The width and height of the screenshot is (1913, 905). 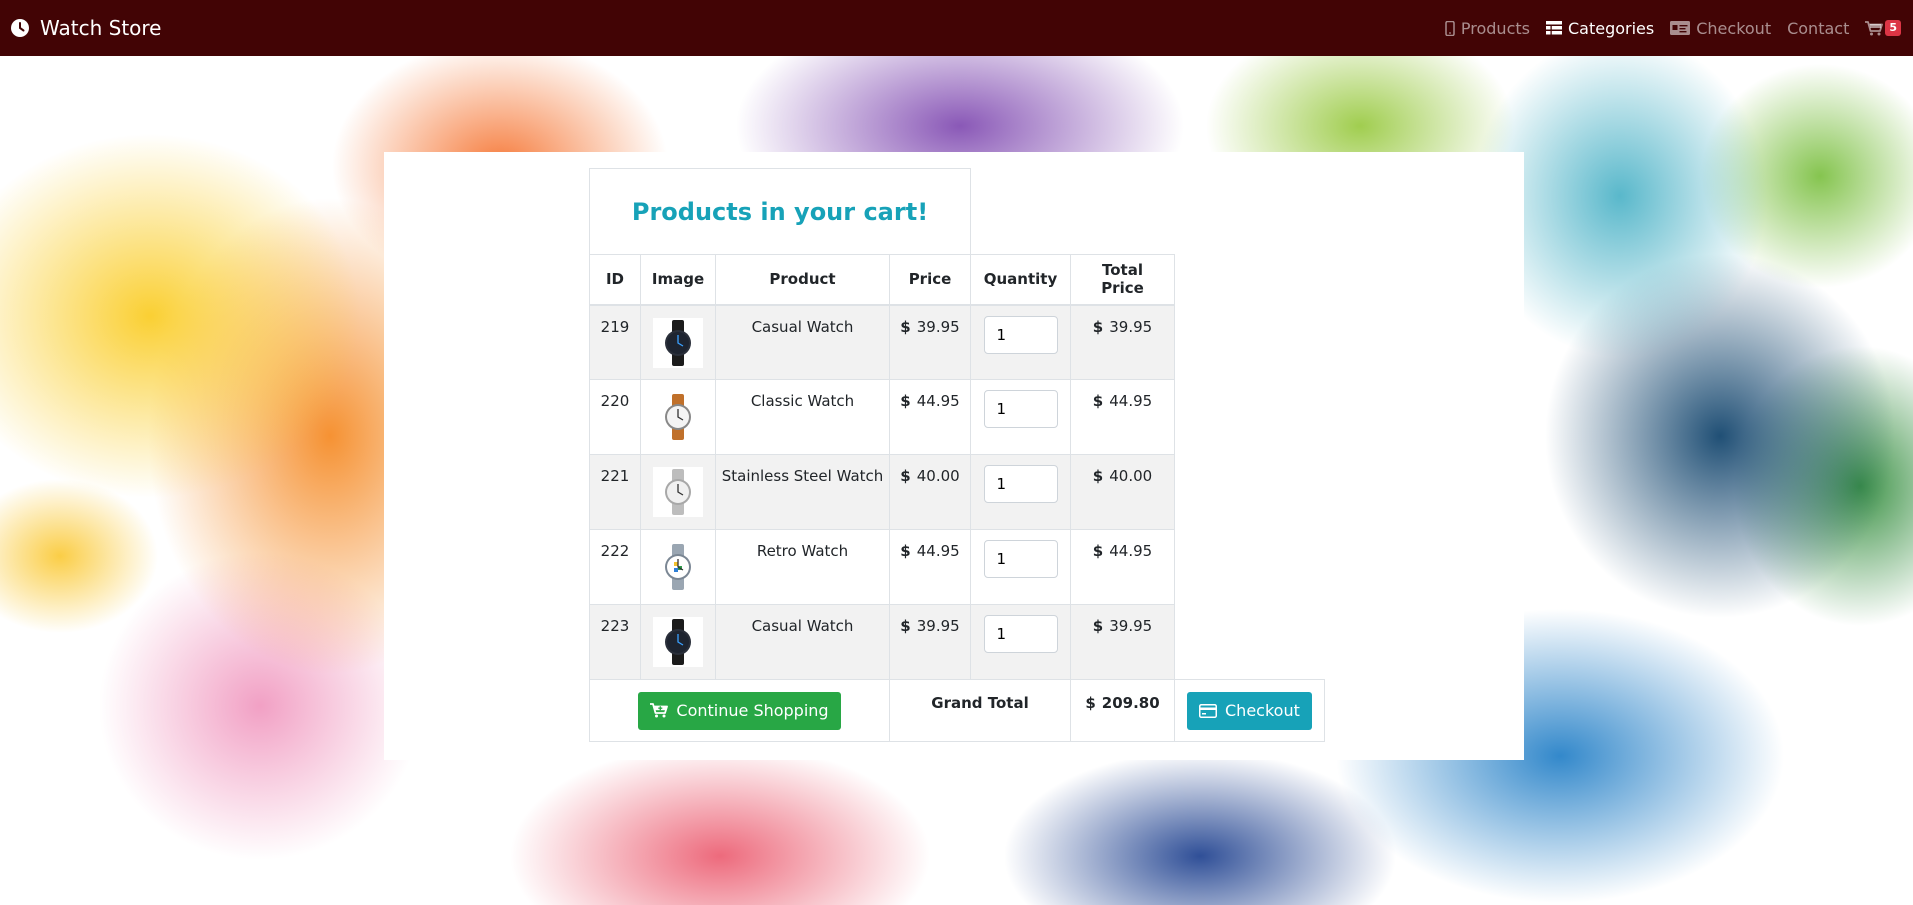 What do you see at coordinates (1600, 28) in the screenshot?
I see `nav-categories: Categories` at bounding box center [1600, 28].